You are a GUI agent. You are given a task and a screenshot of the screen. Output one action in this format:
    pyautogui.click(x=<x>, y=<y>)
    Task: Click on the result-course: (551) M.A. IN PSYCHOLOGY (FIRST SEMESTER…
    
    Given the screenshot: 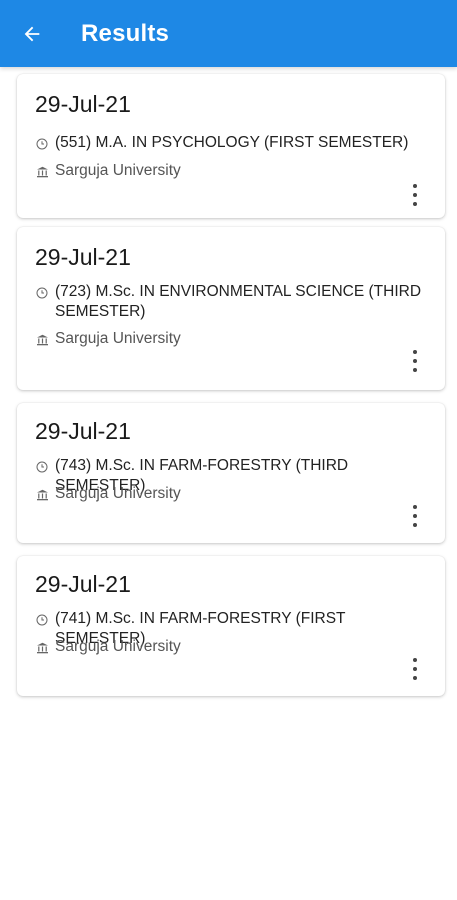 What is the action you would take?
    pyautogui.click(x=232, y=142)
    